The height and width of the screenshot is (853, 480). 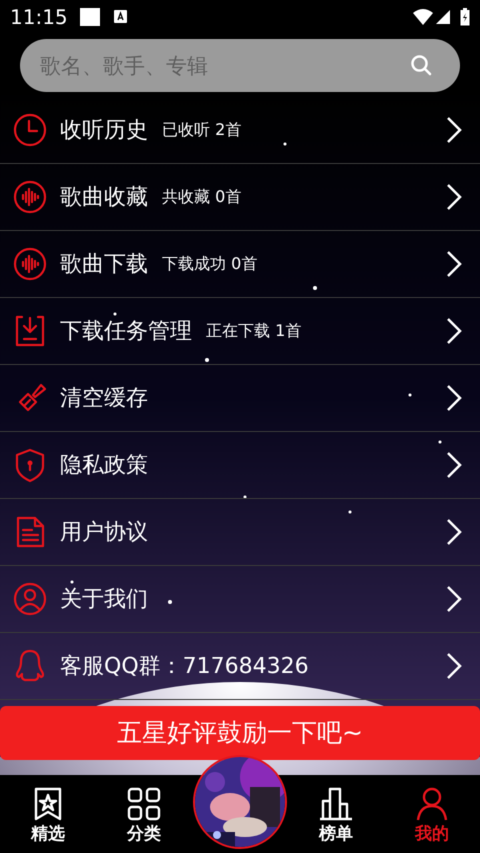 What do you see at coordinates (120, 16) in the screenshot?
I see `keyboard-icon` at bounding box center [120, 16].